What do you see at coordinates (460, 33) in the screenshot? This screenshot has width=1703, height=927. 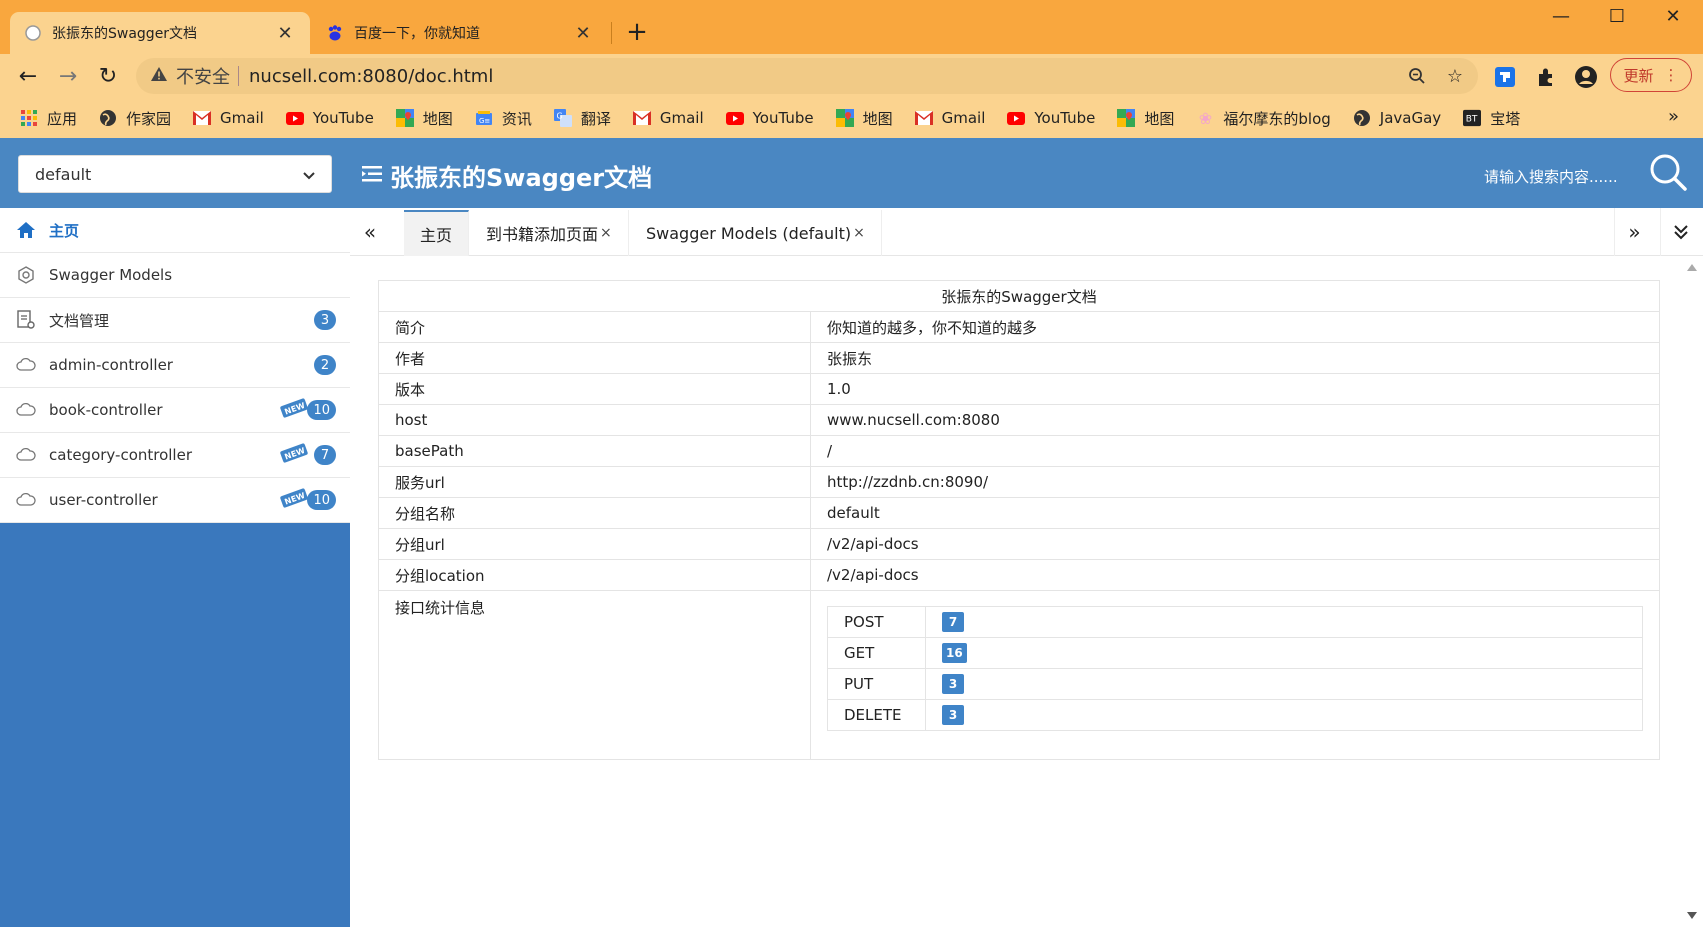 I see `browser-tab-baidu: 百度一下，你就知道 ✕` at bounding box center [460, 33].